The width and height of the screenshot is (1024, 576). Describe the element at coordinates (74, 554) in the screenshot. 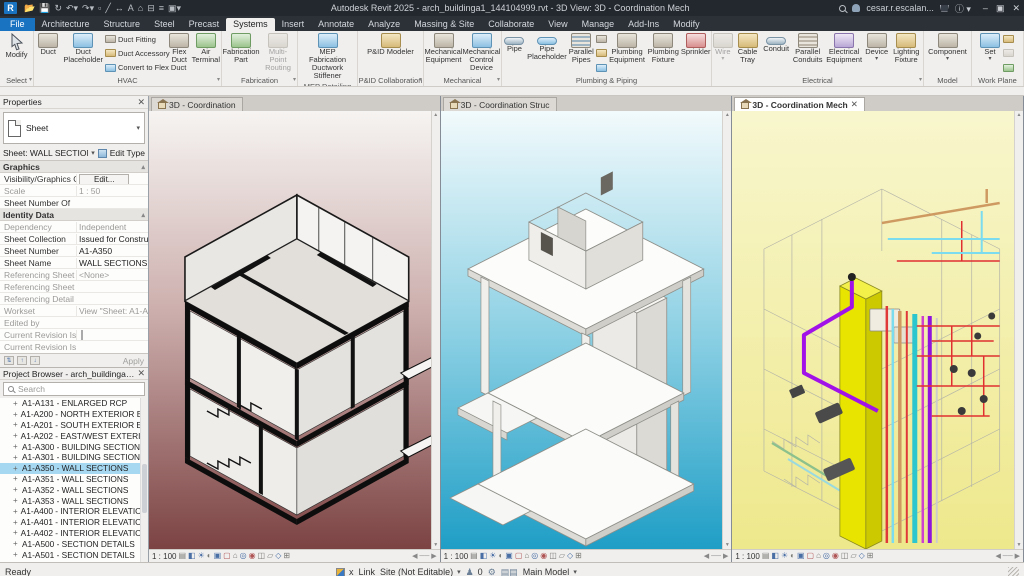

I see `sheet-item: + A1-A501 - SECTION DETAILS` at that location.